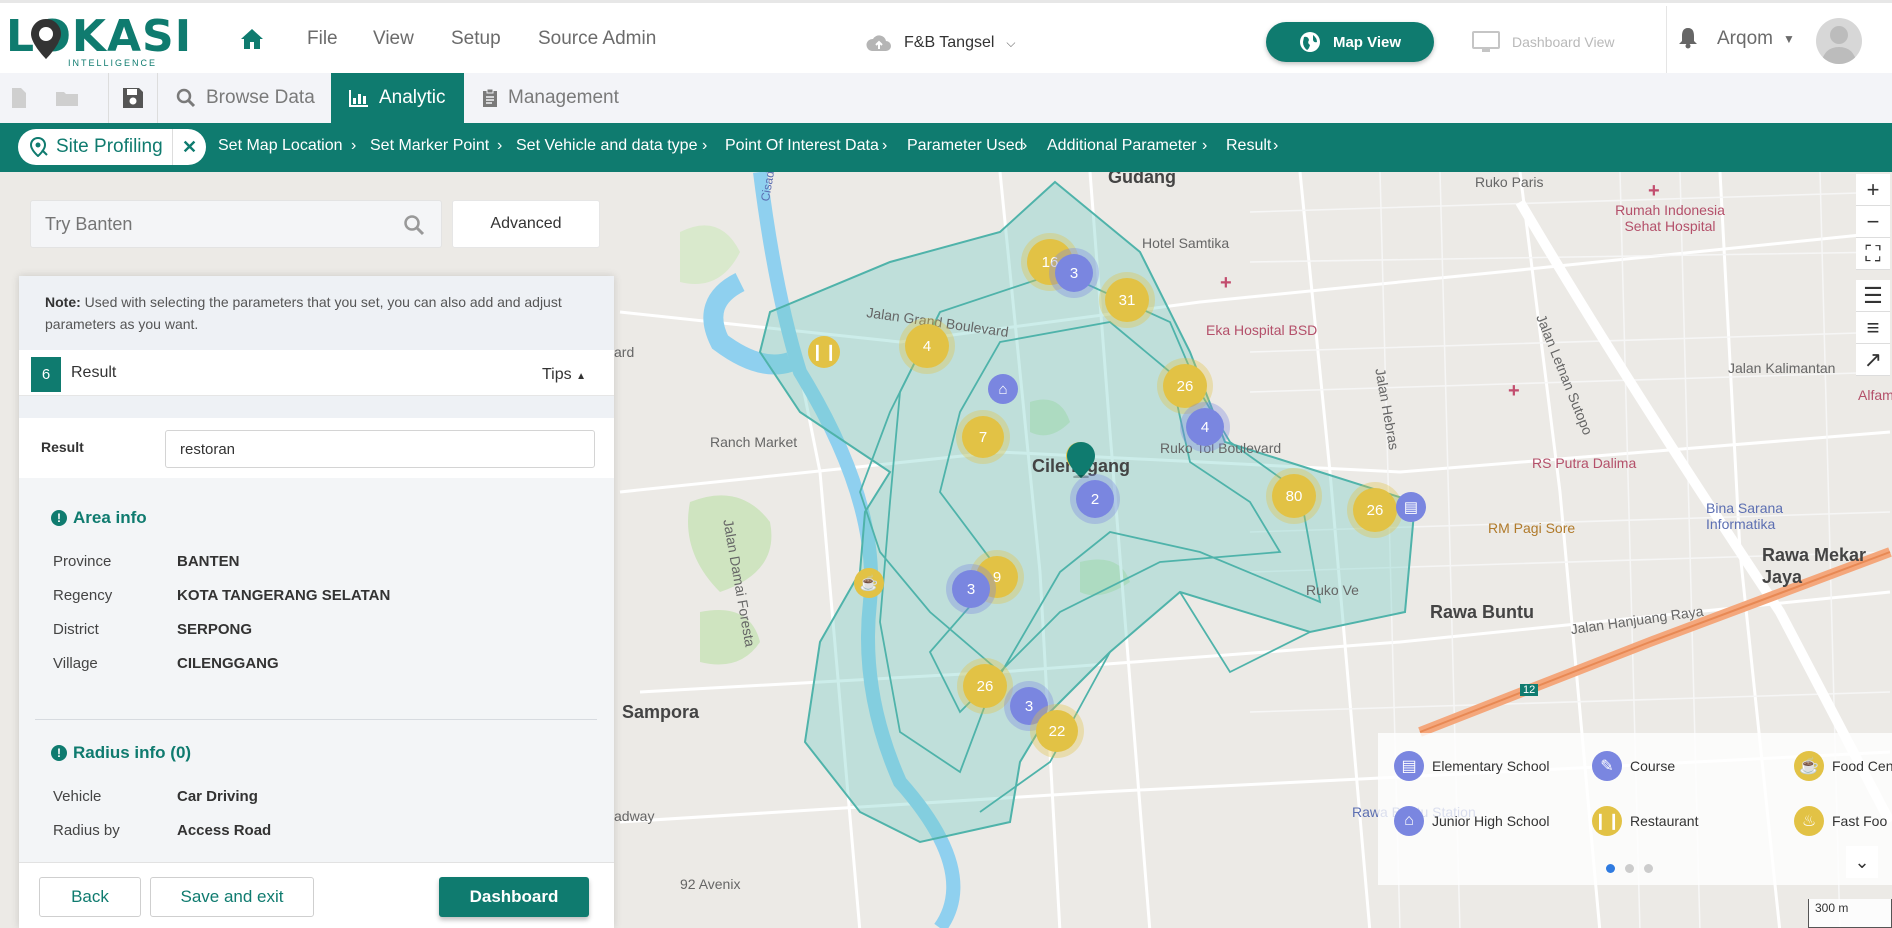 Image resolution: width=1892 pixels, height=928 pixels. I want to click on step-result: Result, so click(1248, 146).